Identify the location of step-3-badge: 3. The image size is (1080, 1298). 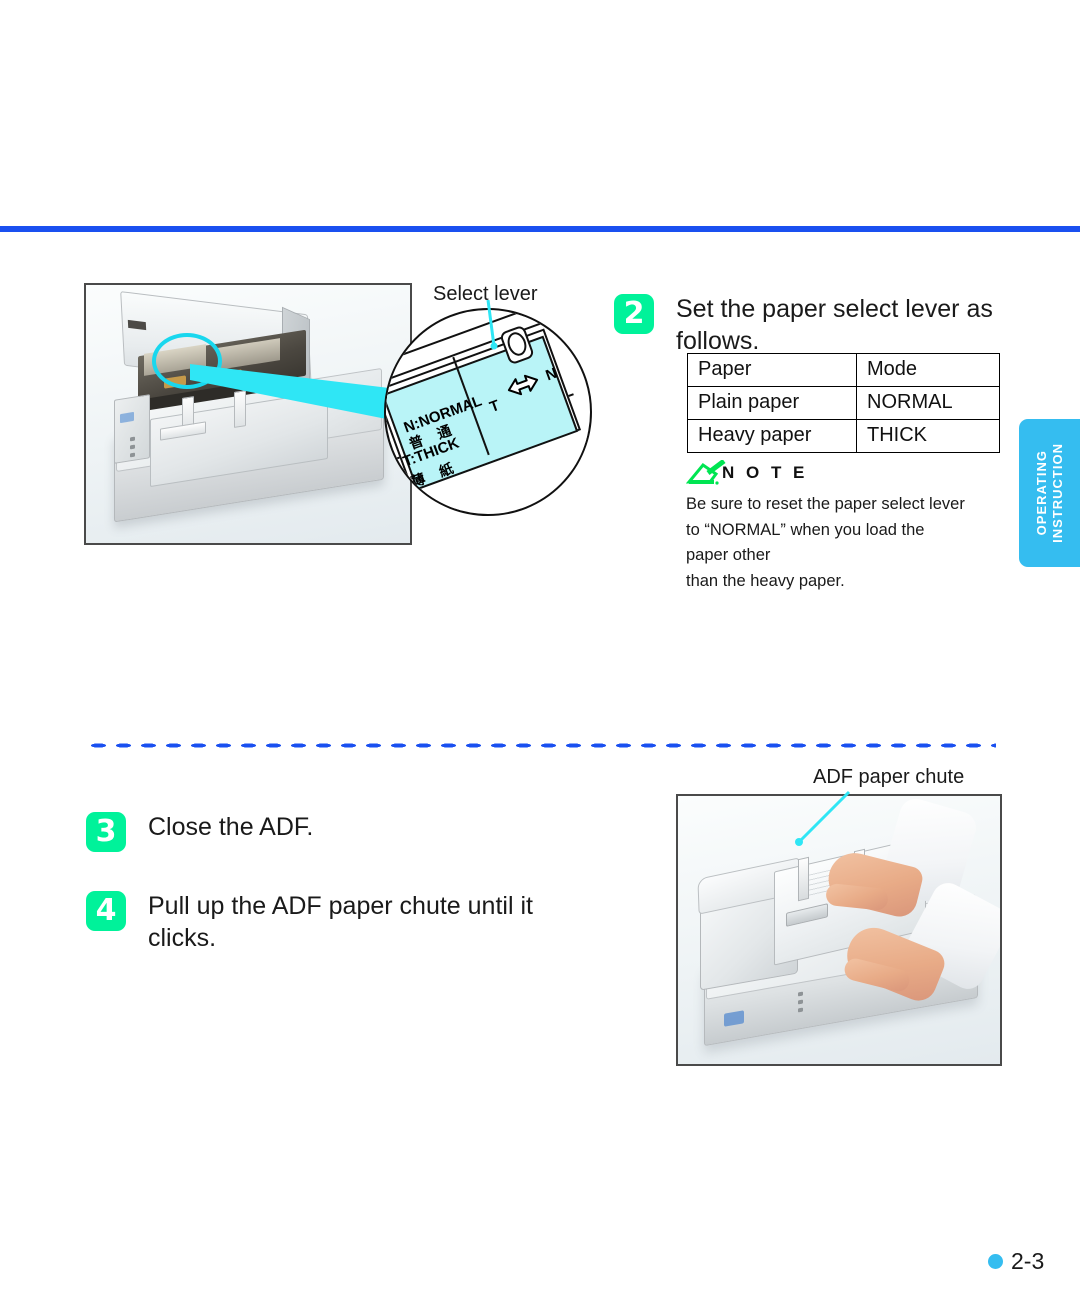
(106, 832).